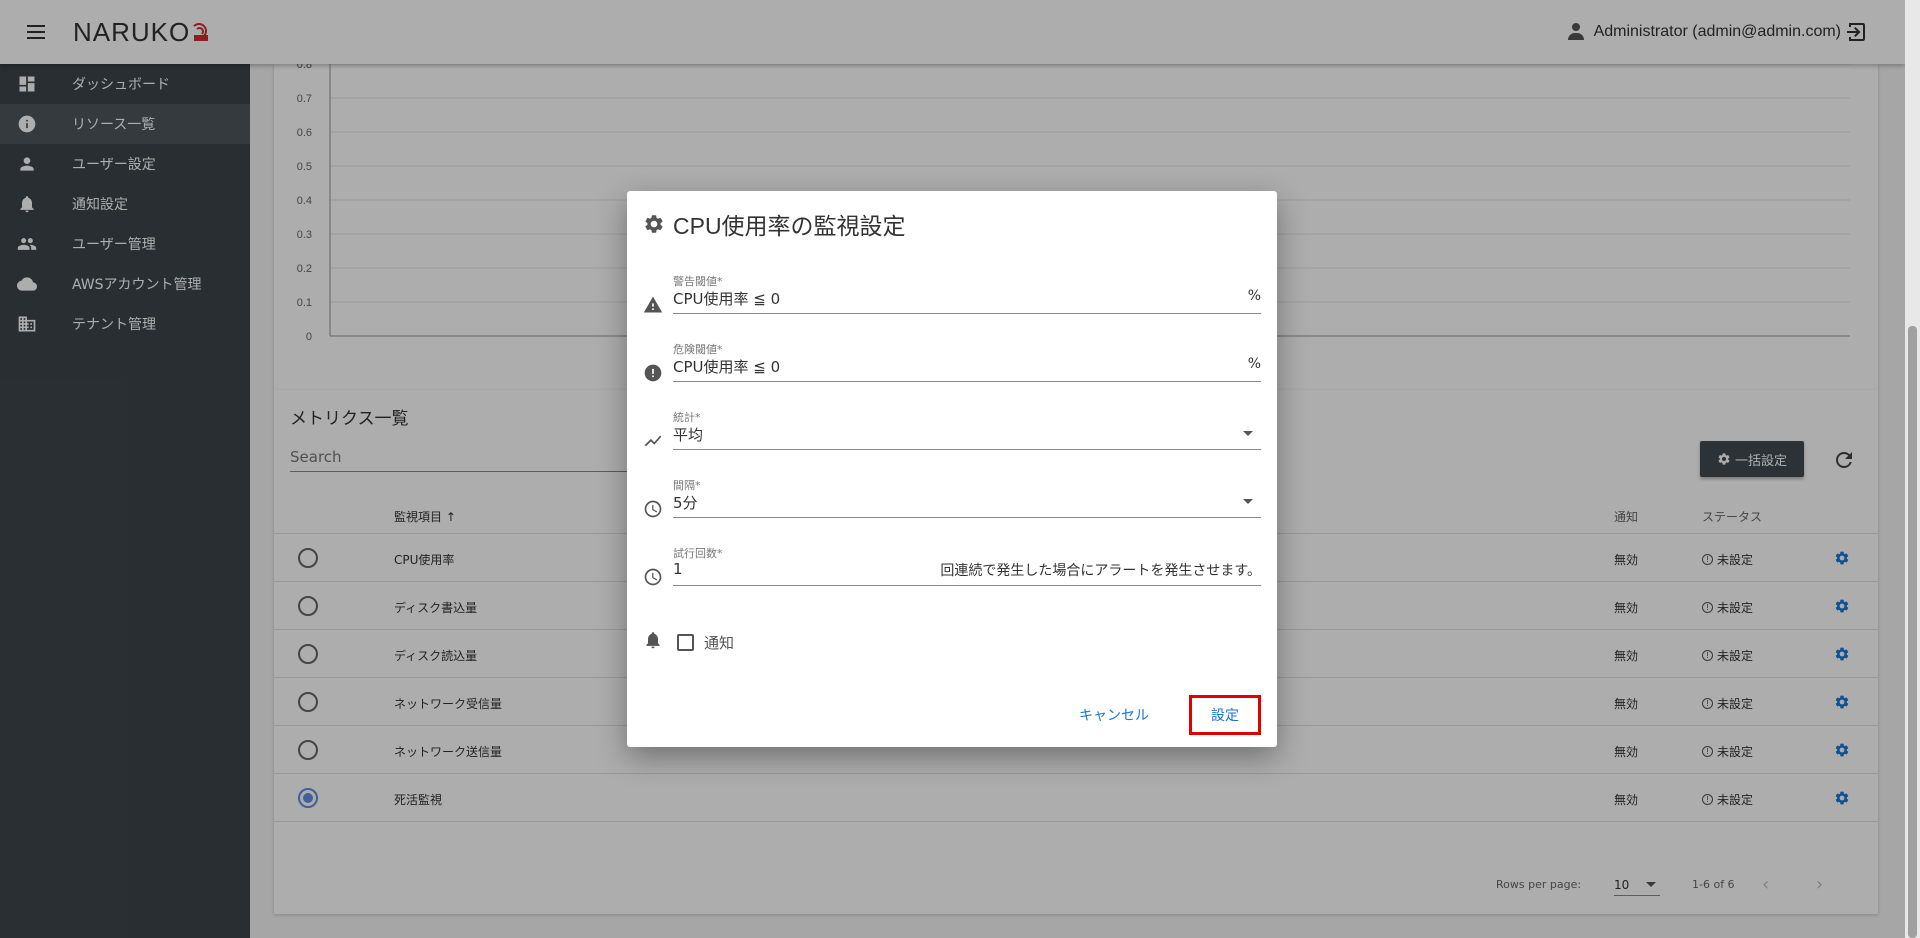  I want to click on dialog-title: CPU使用率の監視設定, so click(774, 224).